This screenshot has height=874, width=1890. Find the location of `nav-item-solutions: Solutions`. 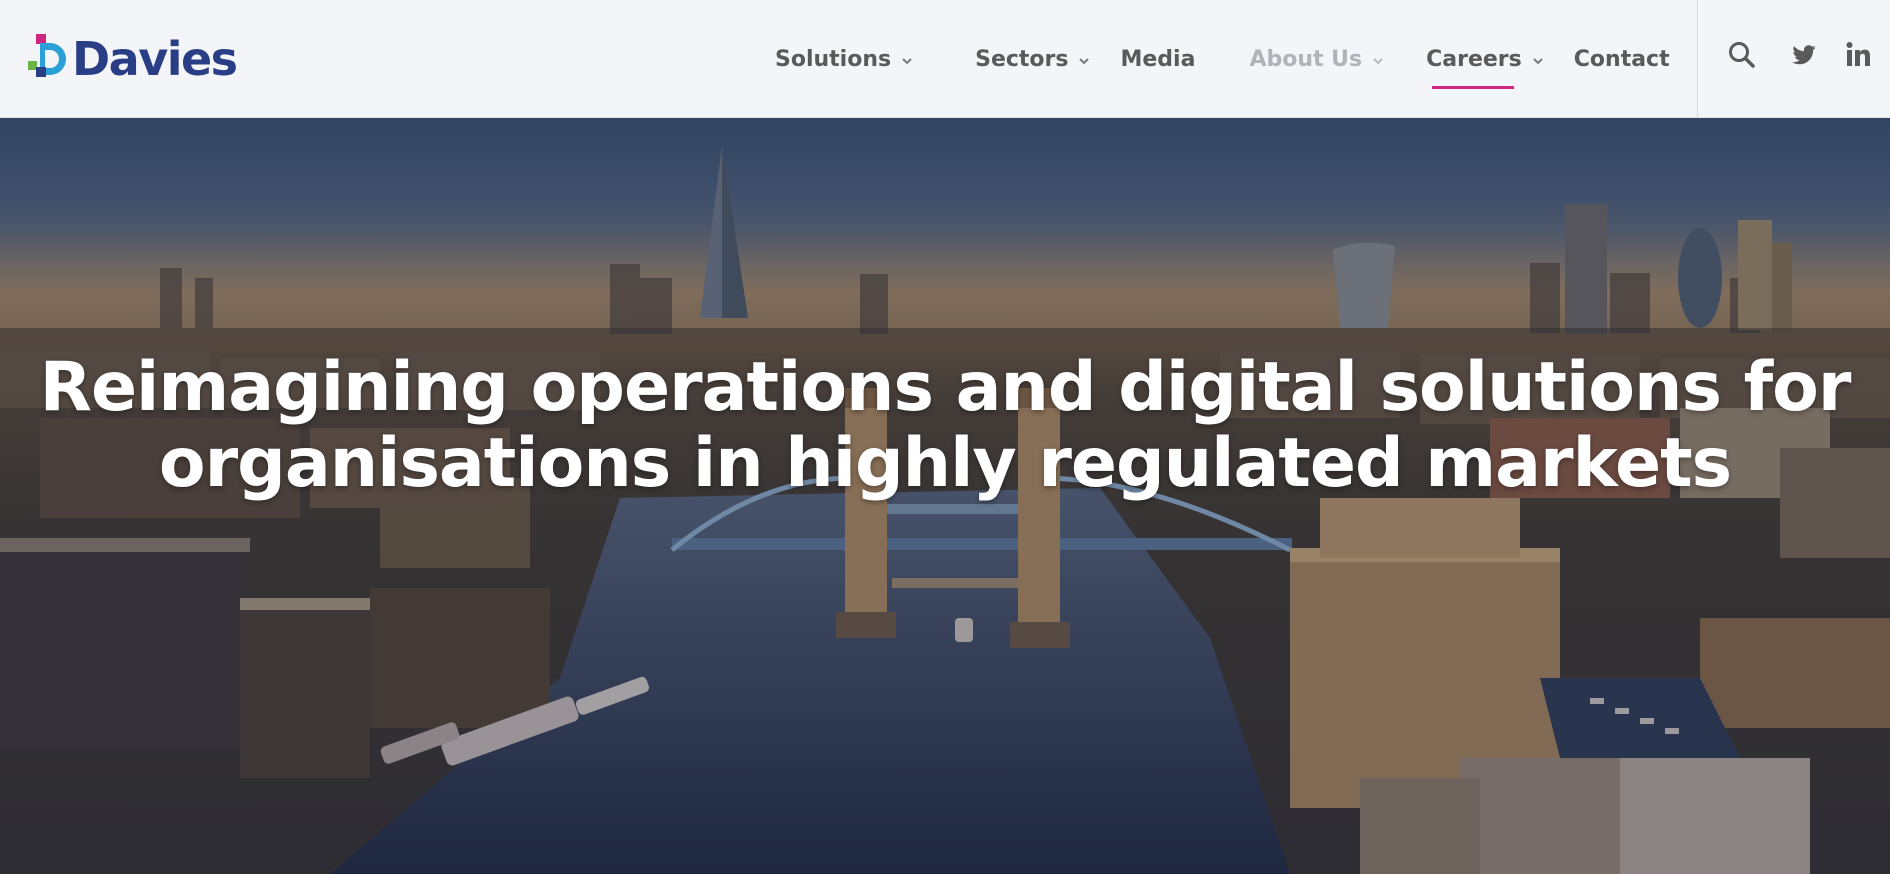

nav-item-solutions: Solutions is located at coordinates (845, 59).